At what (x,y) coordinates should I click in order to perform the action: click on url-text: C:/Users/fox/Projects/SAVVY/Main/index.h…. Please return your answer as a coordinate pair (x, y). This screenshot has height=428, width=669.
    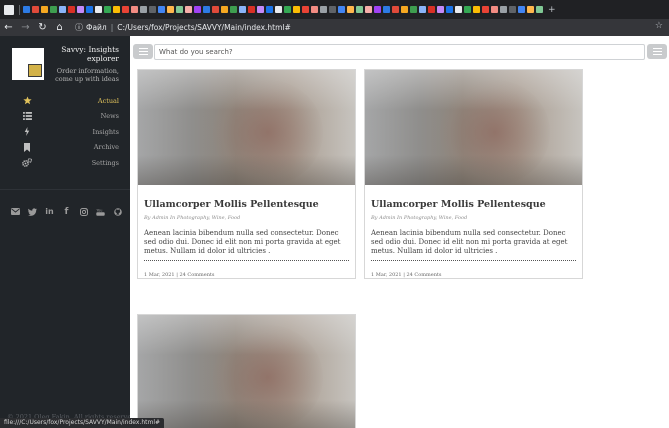
    Looking at the image, I should click on (204, 27).